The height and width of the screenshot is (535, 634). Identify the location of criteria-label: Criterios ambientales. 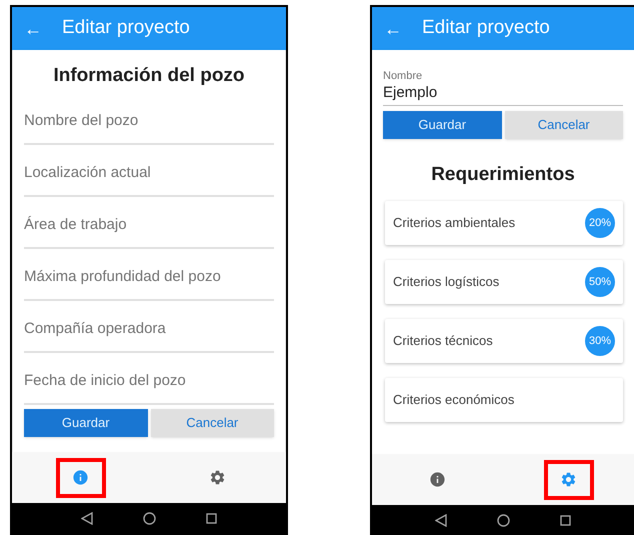
(454, 223).